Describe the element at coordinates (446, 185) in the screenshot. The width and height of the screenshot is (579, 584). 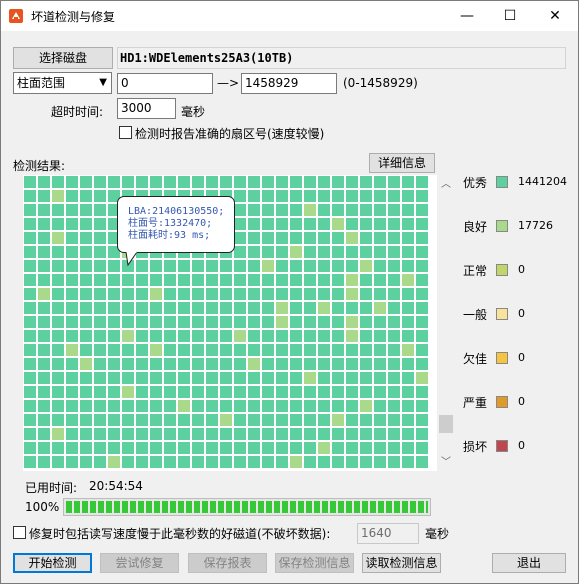
I see `scroll-up-icon: ︿` at that location.